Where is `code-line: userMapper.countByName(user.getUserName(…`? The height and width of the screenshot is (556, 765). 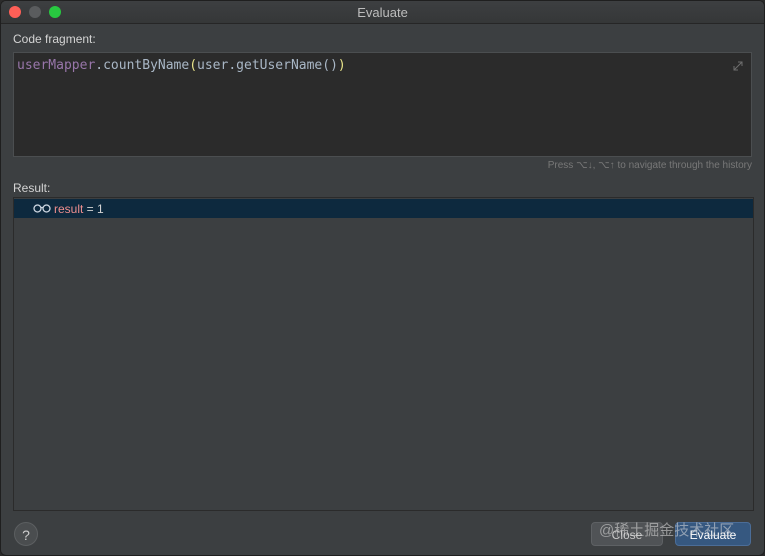
code-line: userMapper.countByName(user.getUserName(… is located at coordinates (181, 65).